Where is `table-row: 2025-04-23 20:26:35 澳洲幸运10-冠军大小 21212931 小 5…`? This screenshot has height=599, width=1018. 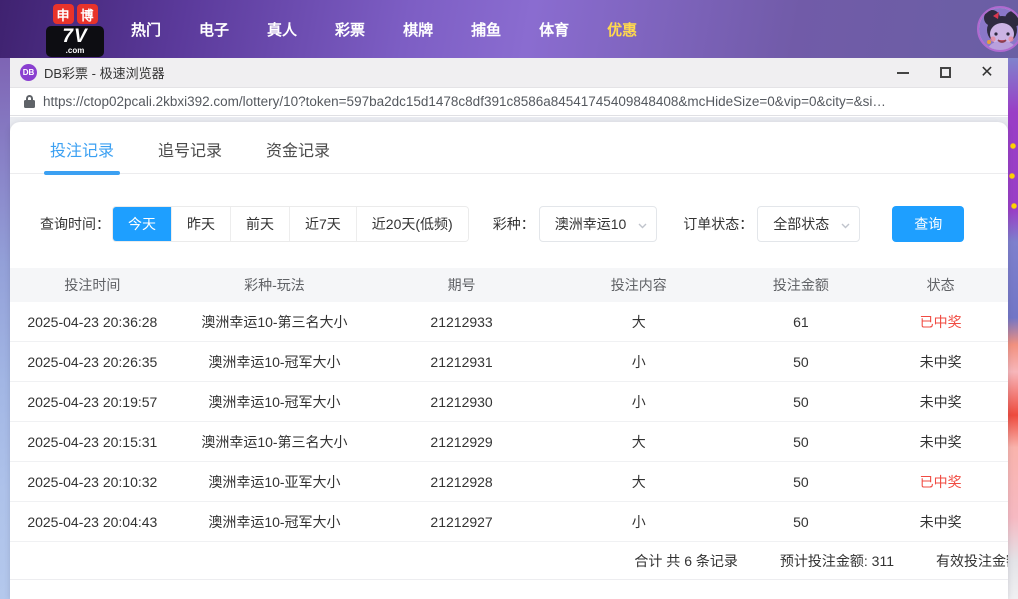
table-row: 2025-04-23 20:26:35 澳洲幸运10-冠军大小 21212931 小 5… is located at coordinates (509, 362).